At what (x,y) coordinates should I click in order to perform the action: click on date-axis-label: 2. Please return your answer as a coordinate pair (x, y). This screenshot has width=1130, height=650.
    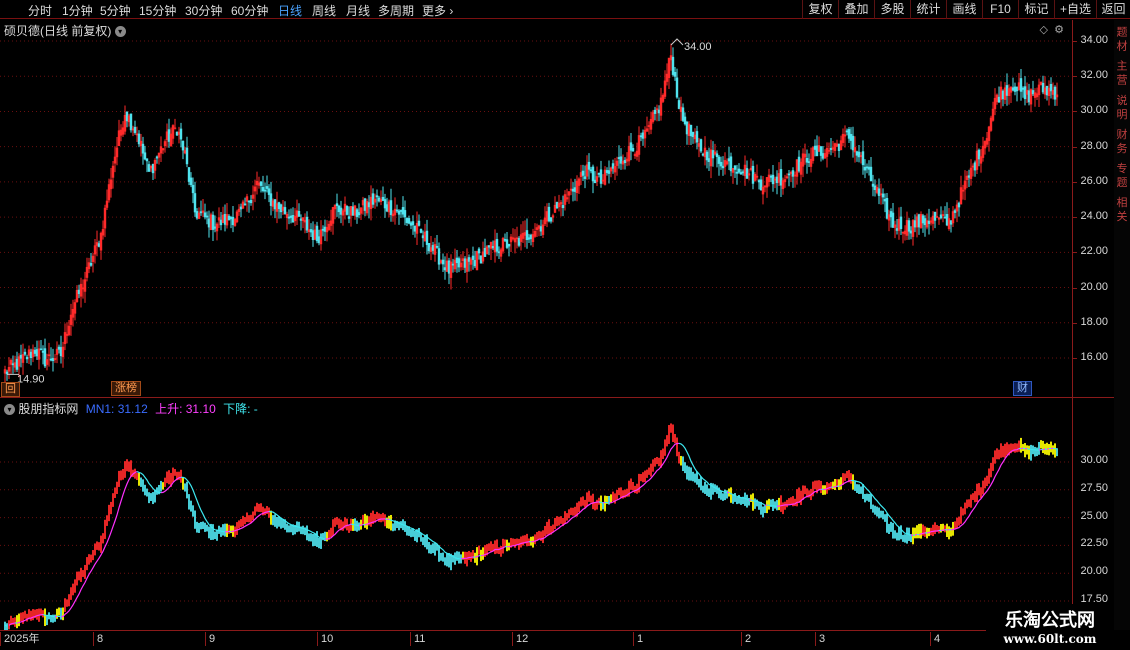
    Looking at the image, I should click on (746, 639).